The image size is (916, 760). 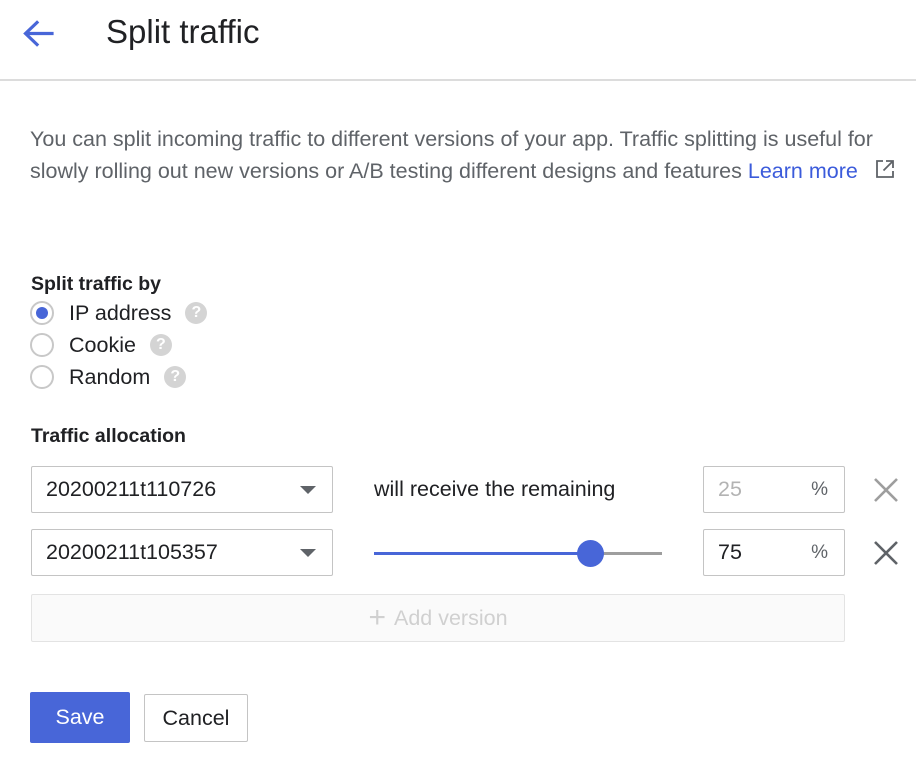 What do you see at coordinates (730, 489) in the screenshot?
I see `percent-value: 25` at bounding box center [730, 489].